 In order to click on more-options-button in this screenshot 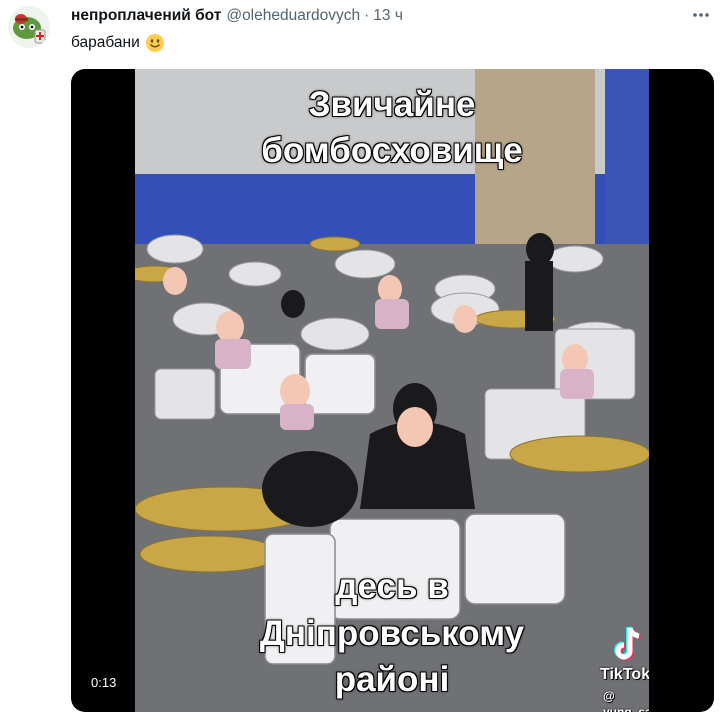, I will do `click(701, 15)`.